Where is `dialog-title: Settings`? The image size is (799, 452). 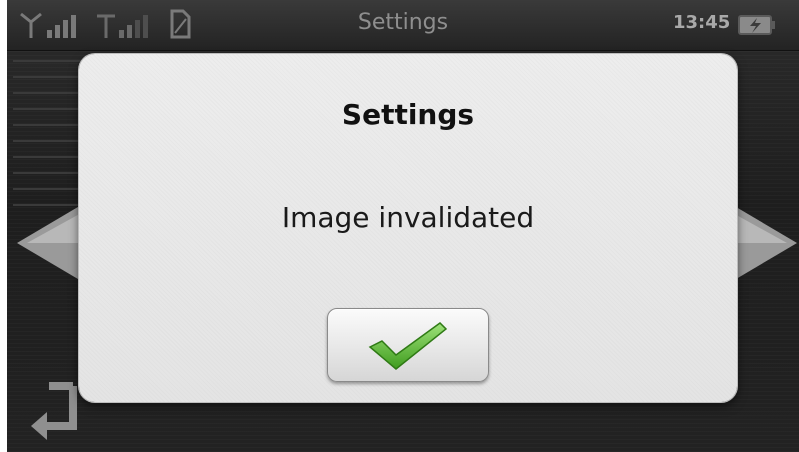
dialog-title: Settings is located at coordinates (408, 114).